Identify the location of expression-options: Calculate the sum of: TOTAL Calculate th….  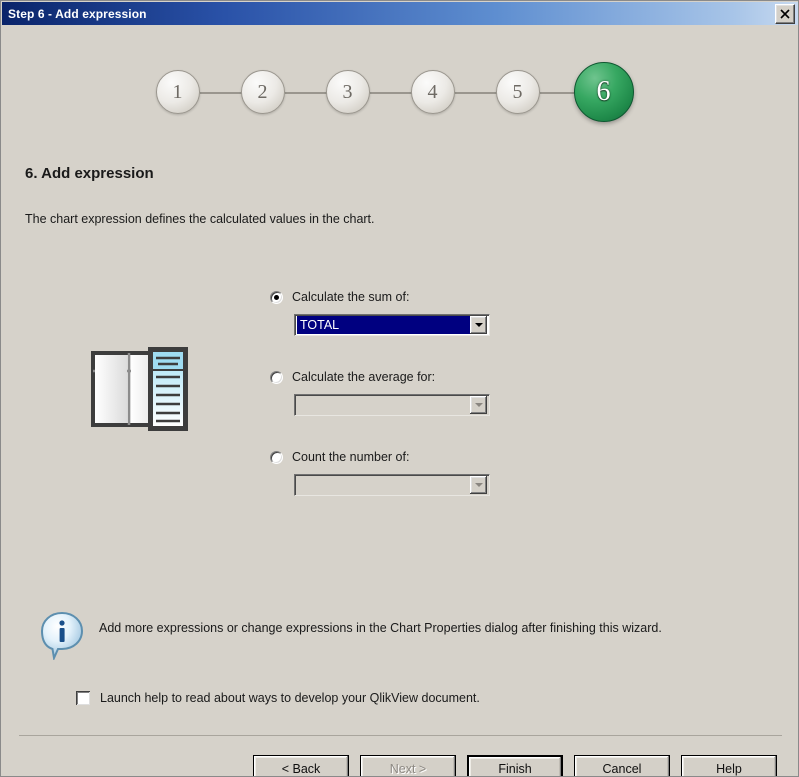
(420, 408).